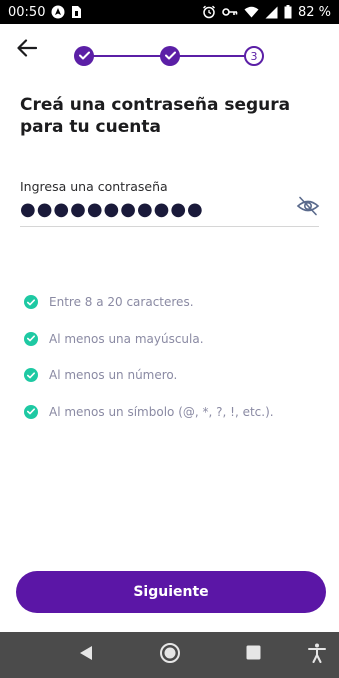 The image size is (339, 678). What do you see at coordinates (171, 592) in the screenshot?
I see `next-button: Siguiente` at bounding box center [171, 592].